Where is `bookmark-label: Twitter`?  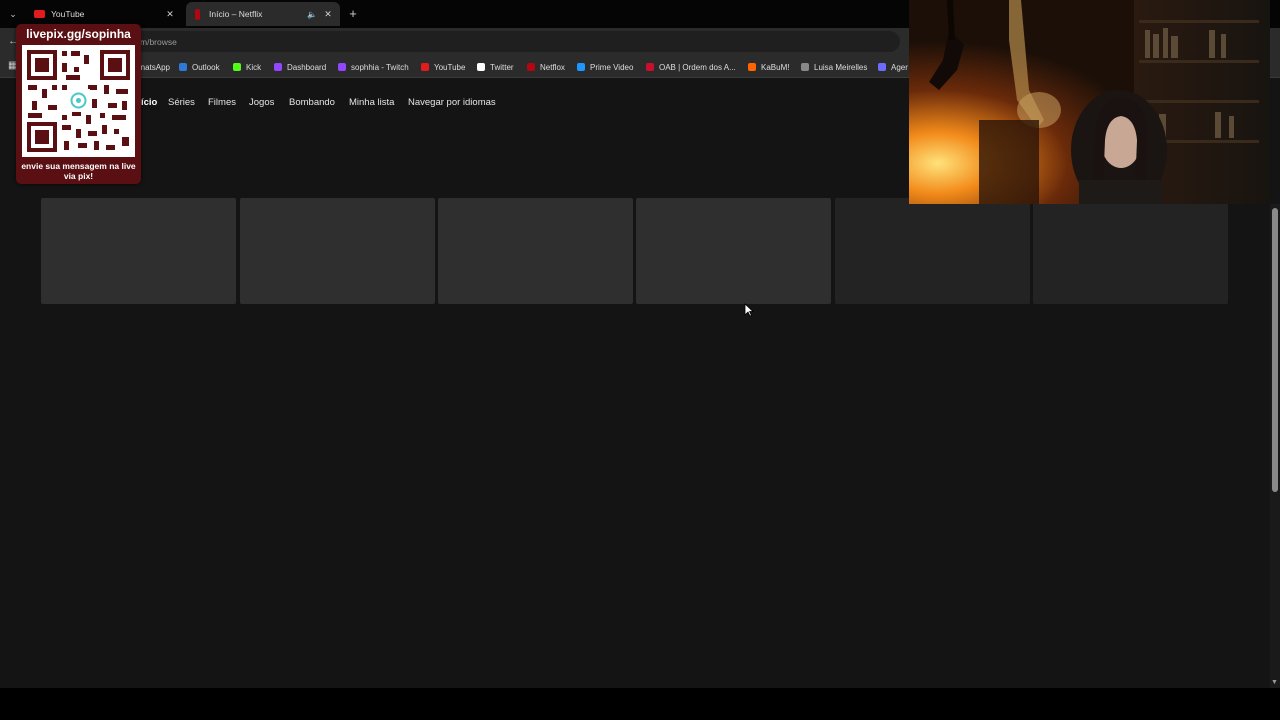 bookmark-label: Twitter is located at coordinates (502, 67).